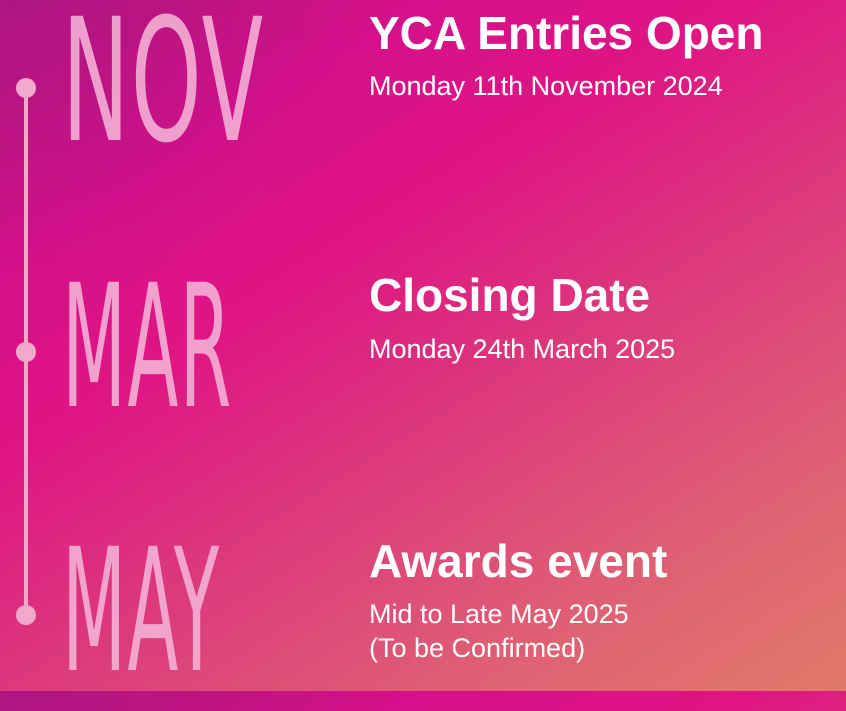  Describe the element at coordinates (26, 615) in the screenshot. I see `timeline-dot-may` at that location.